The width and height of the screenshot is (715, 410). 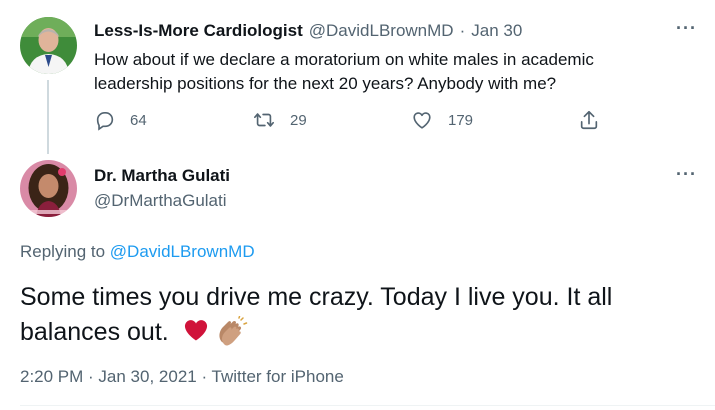 What do you see at coordinates (162, 176) in the screenshot?
I see `main-display-name: Dr. Martha Gulati` at bounding box center [162, 176].